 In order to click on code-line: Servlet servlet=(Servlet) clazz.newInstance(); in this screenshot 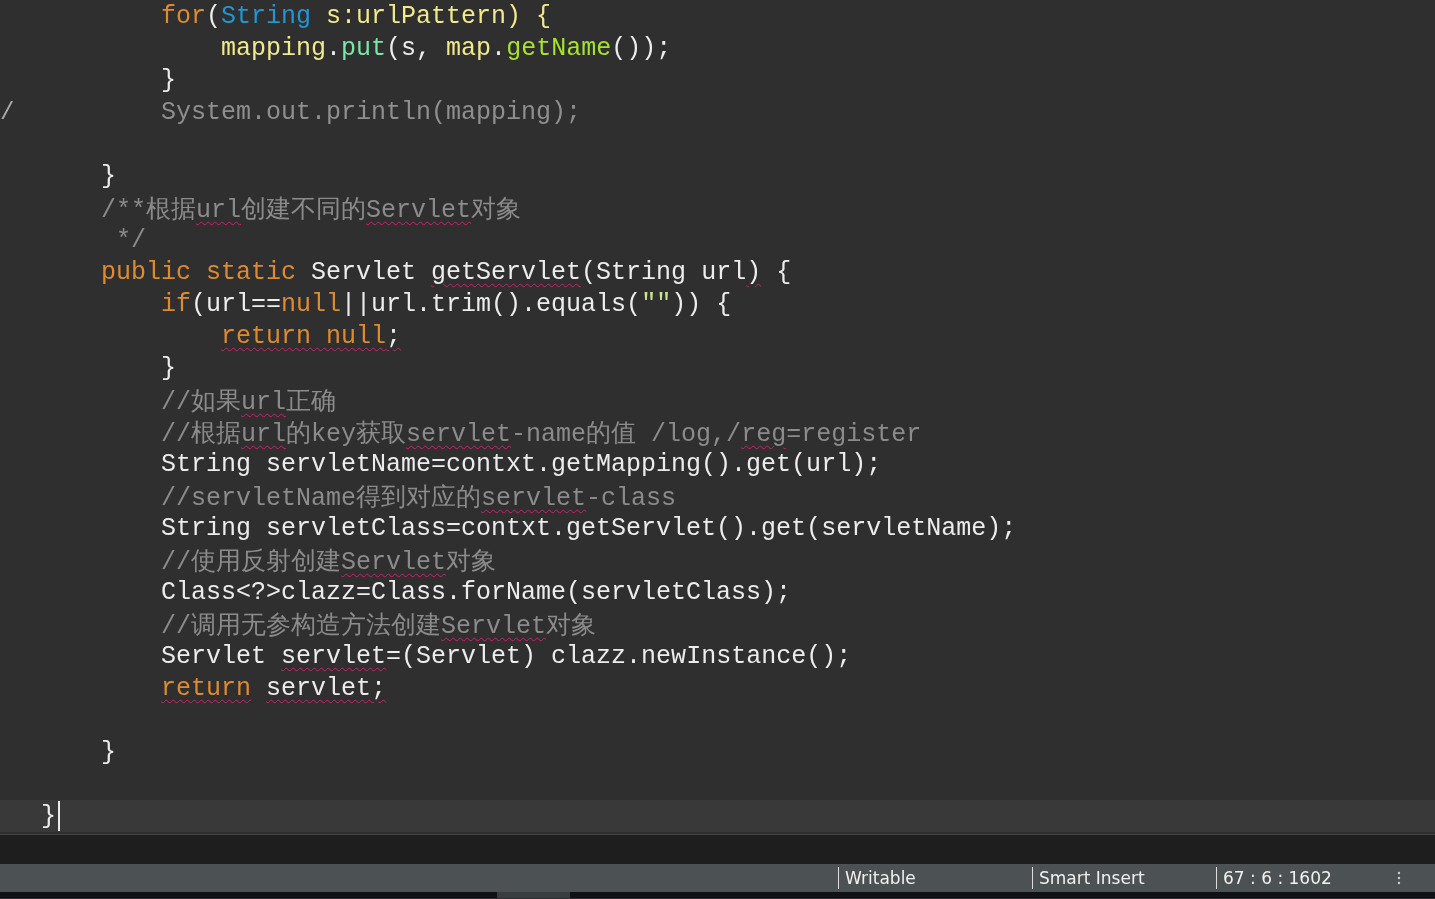, I will do `click(506, 656)`.